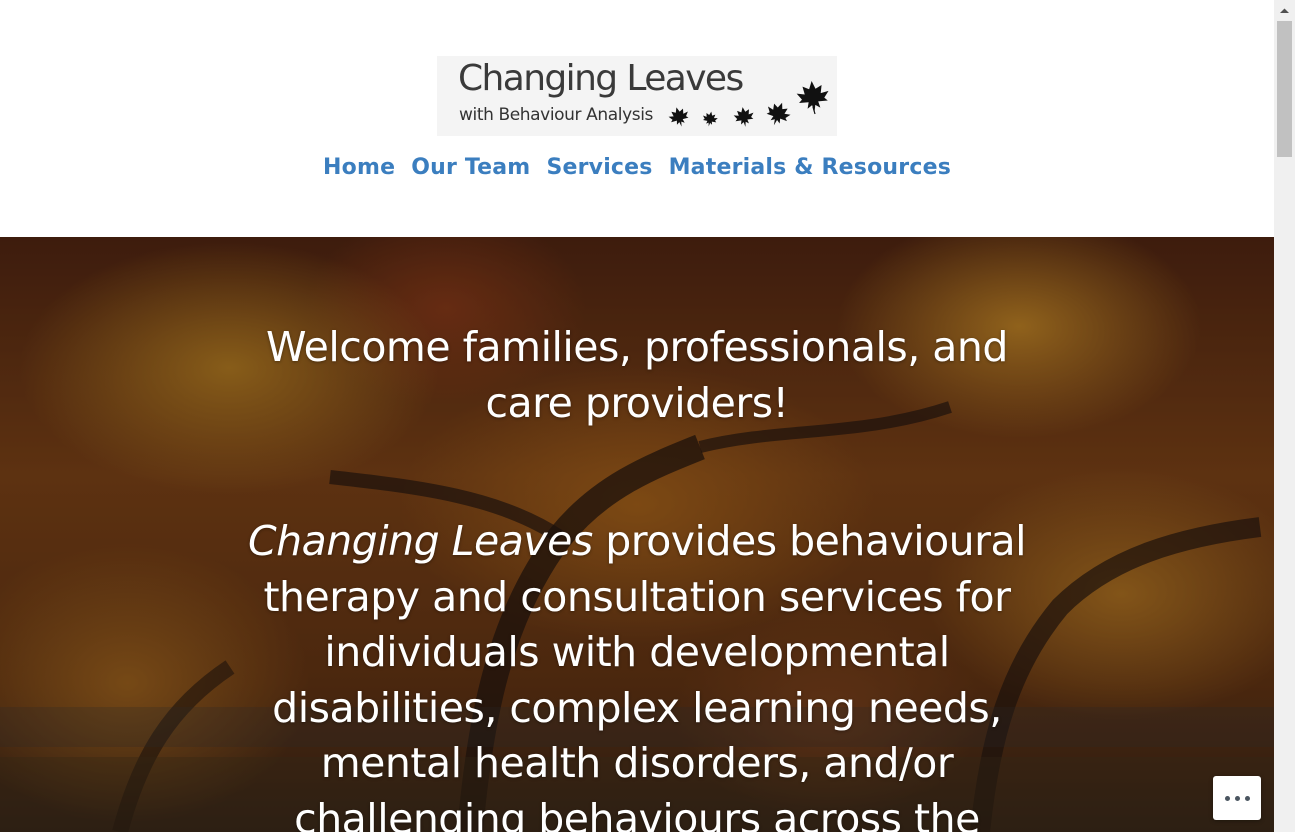 This screenshot has width=1295, height=832. Describe the element at coordinates (810, 168) in the screenshot. I see `nav-materials-resources: Materials & Resources` at that location.